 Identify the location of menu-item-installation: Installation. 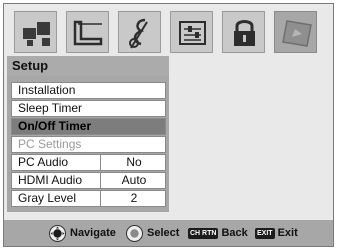
(88, 90).